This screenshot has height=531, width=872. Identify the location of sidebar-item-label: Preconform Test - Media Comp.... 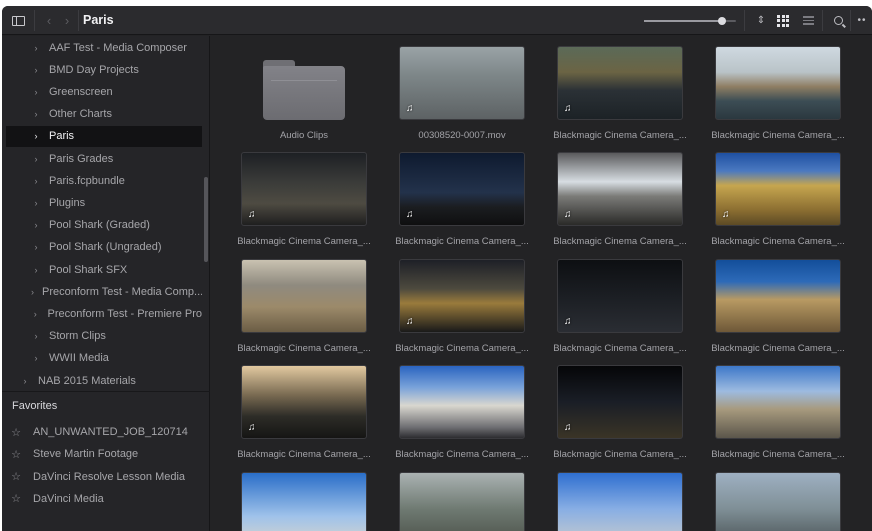
(122, 291).